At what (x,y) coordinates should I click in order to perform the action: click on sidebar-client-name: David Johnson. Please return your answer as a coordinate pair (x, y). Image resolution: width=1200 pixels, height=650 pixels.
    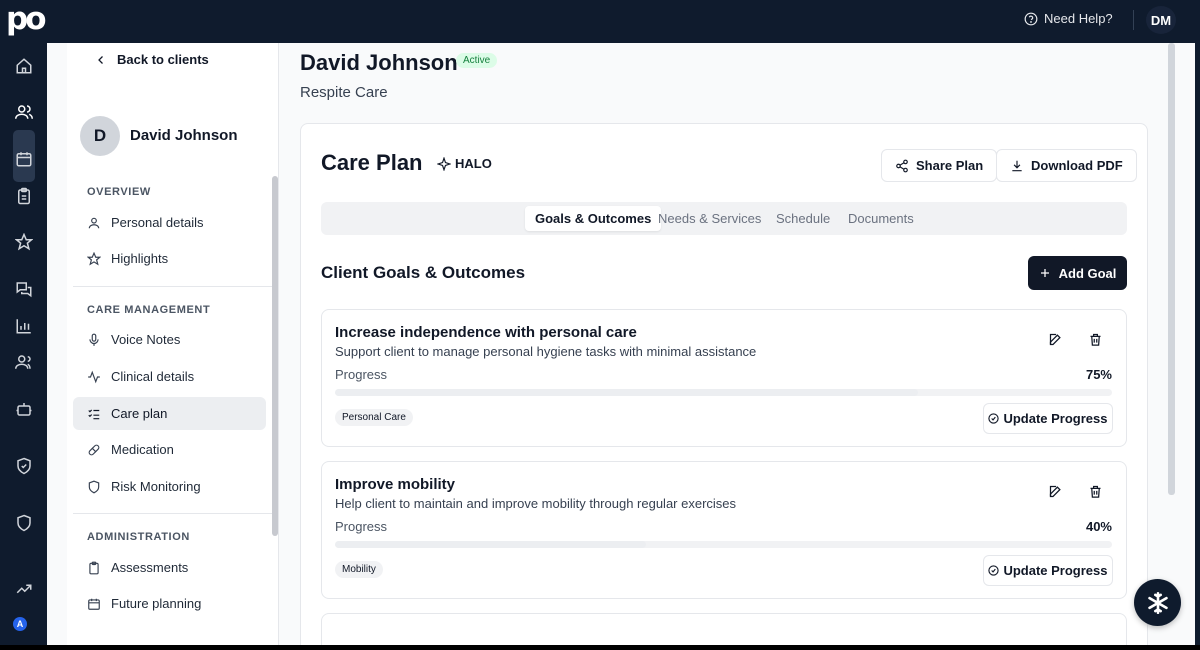
    Looking at the image, I should click on (184, 135).